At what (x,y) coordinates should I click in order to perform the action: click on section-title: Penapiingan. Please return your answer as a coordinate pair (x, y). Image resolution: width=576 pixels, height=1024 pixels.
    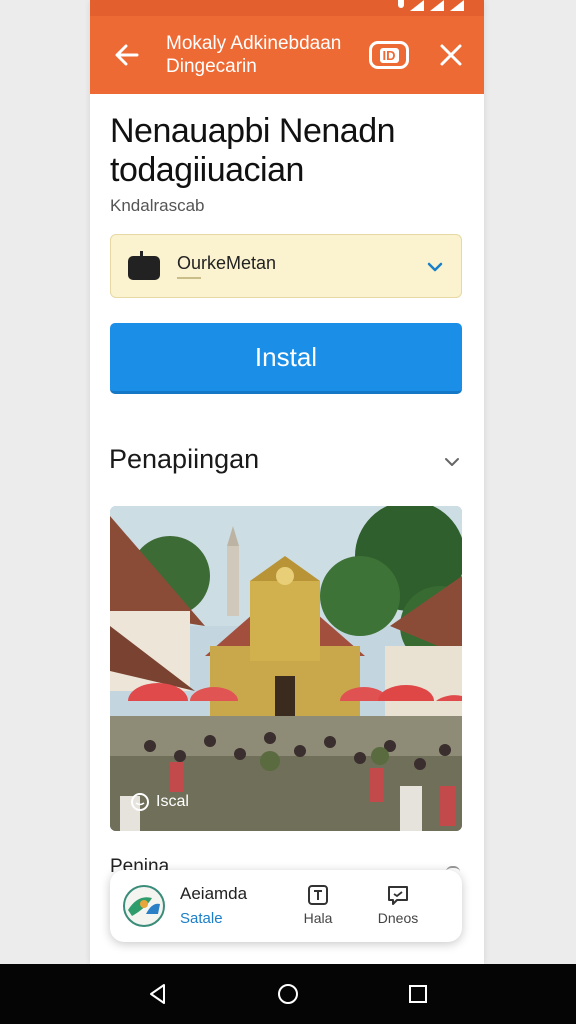
    Looking at the image, I should click on (184, 459).